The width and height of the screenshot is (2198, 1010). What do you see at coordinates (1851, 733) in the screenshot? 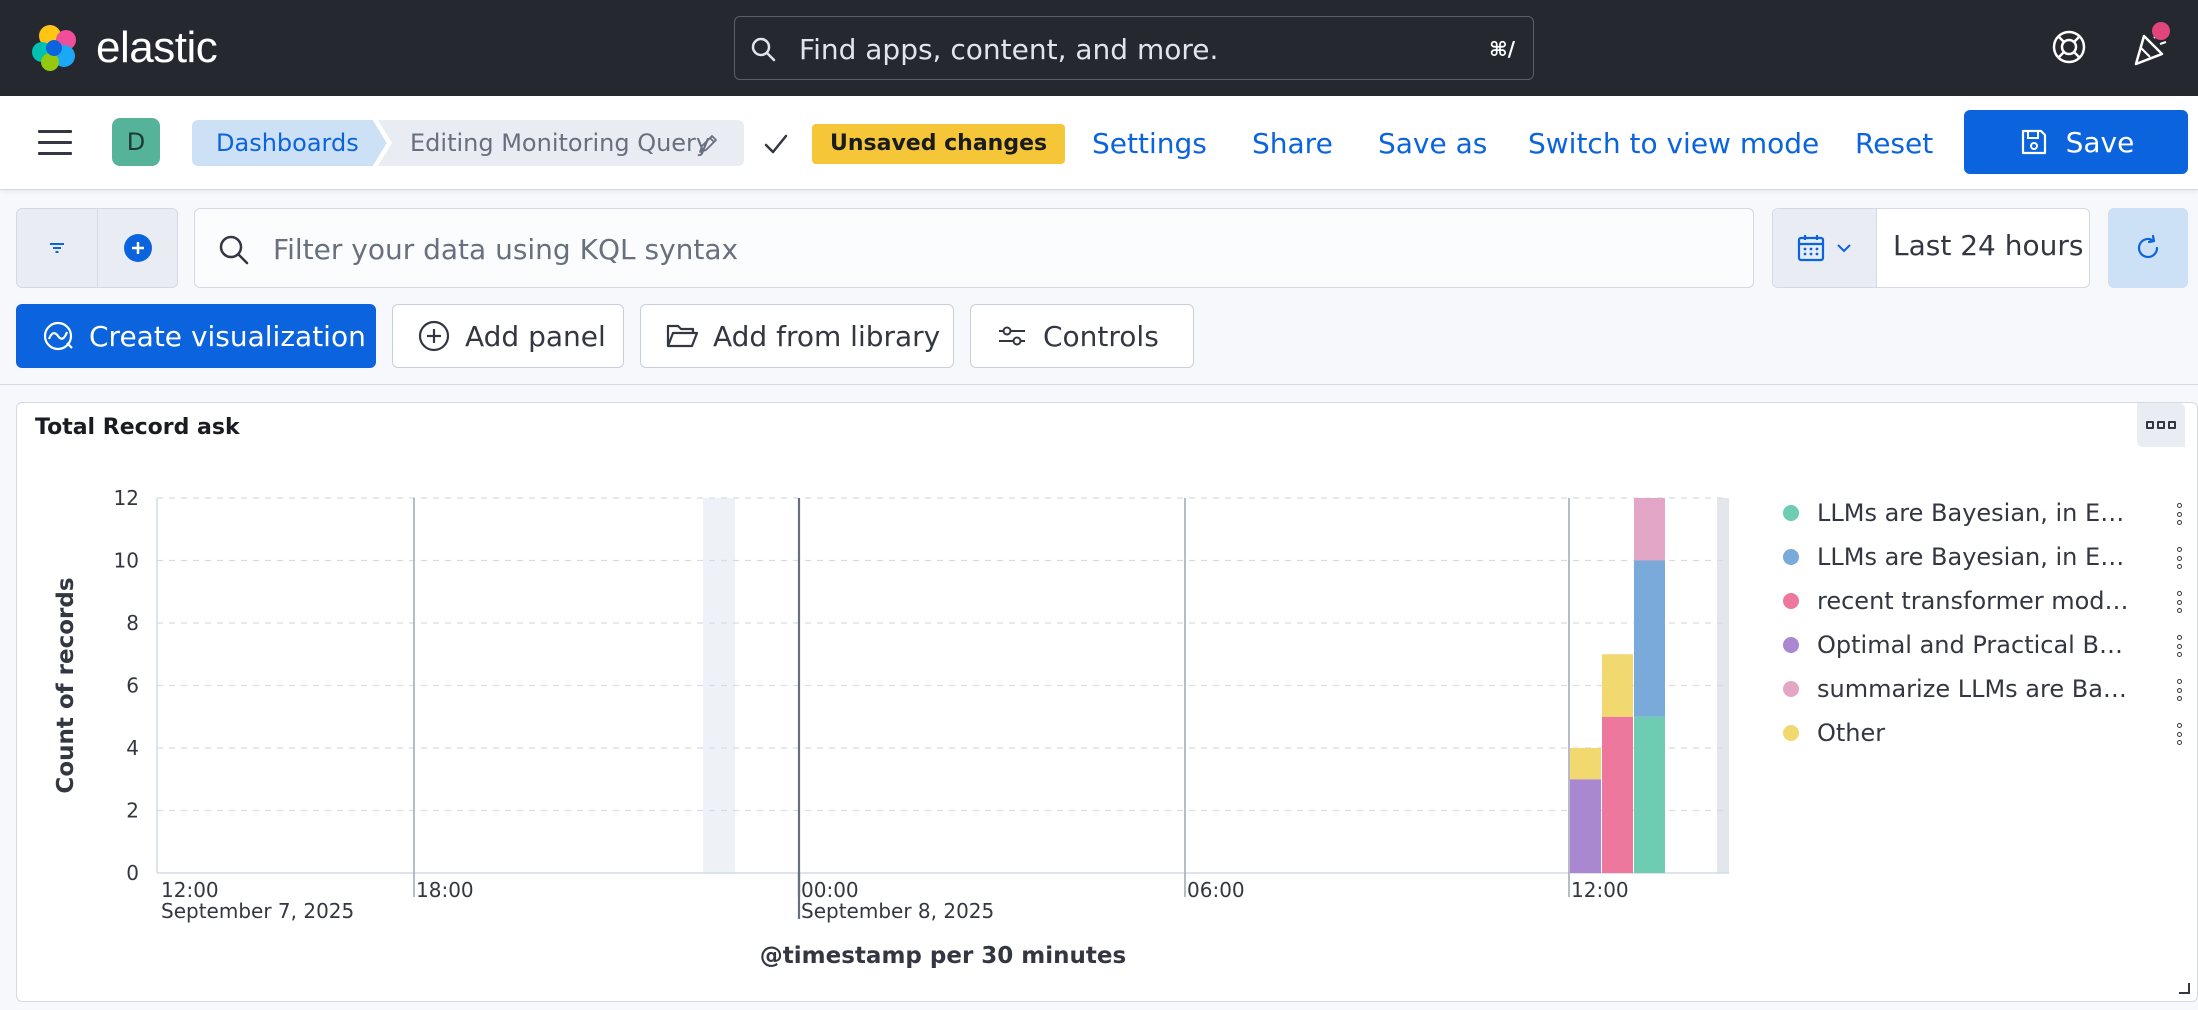
I see `legend-label: Other` at bounding box center [1851, 733].